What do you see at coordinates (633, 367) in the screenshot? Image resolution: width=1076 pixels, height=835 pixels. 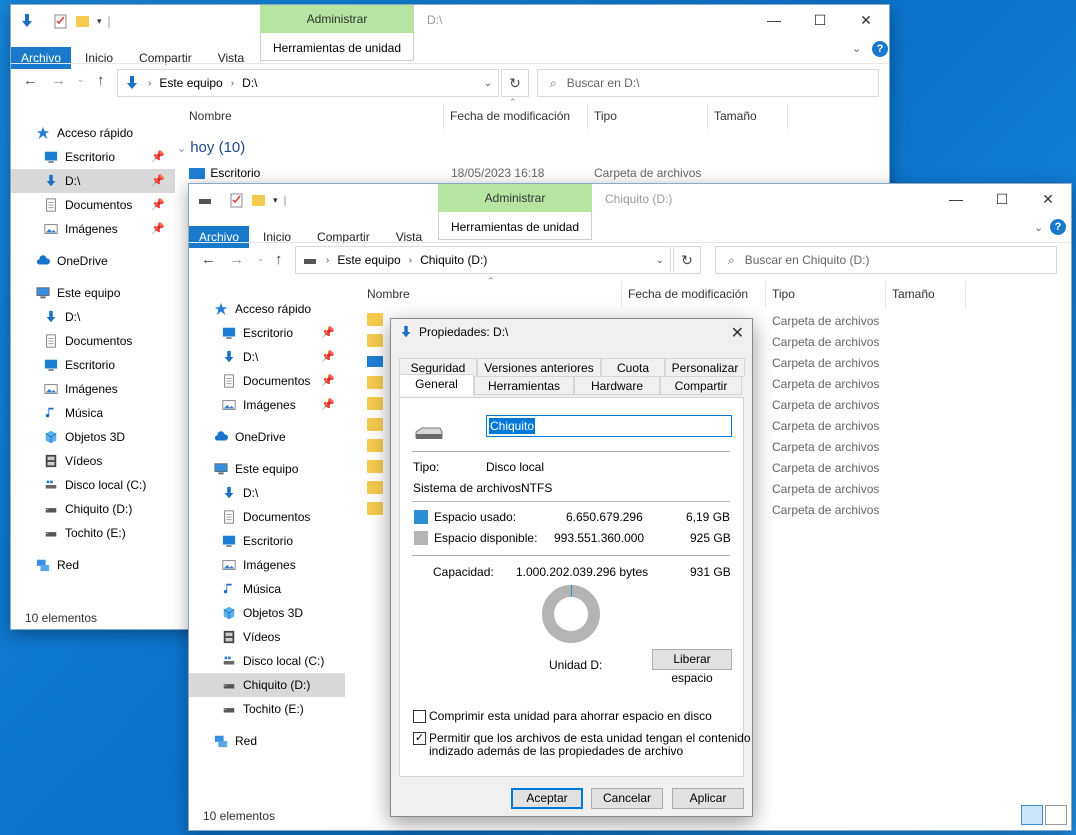 I see `tab-cuota: Cuota` at bounding box center [633, 367].